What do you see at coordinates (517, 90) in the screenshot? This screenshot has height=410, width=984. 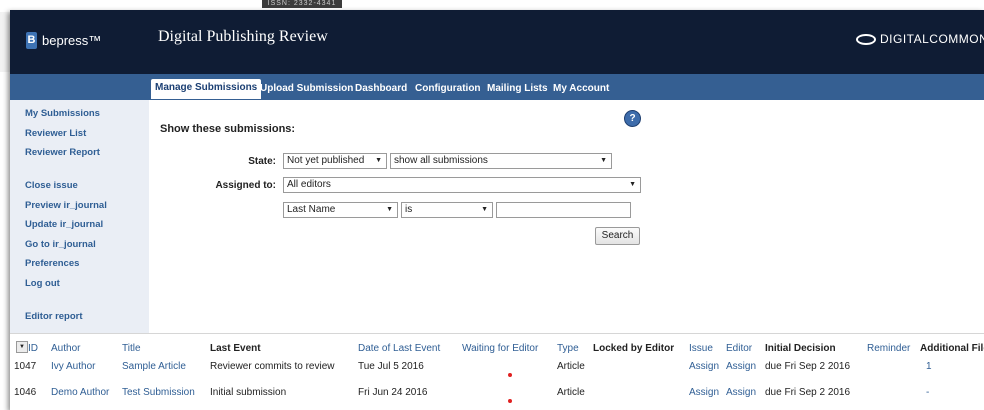 I see `tab-mailing-lists: Mailing Lists` at bounding box center [517, 90].